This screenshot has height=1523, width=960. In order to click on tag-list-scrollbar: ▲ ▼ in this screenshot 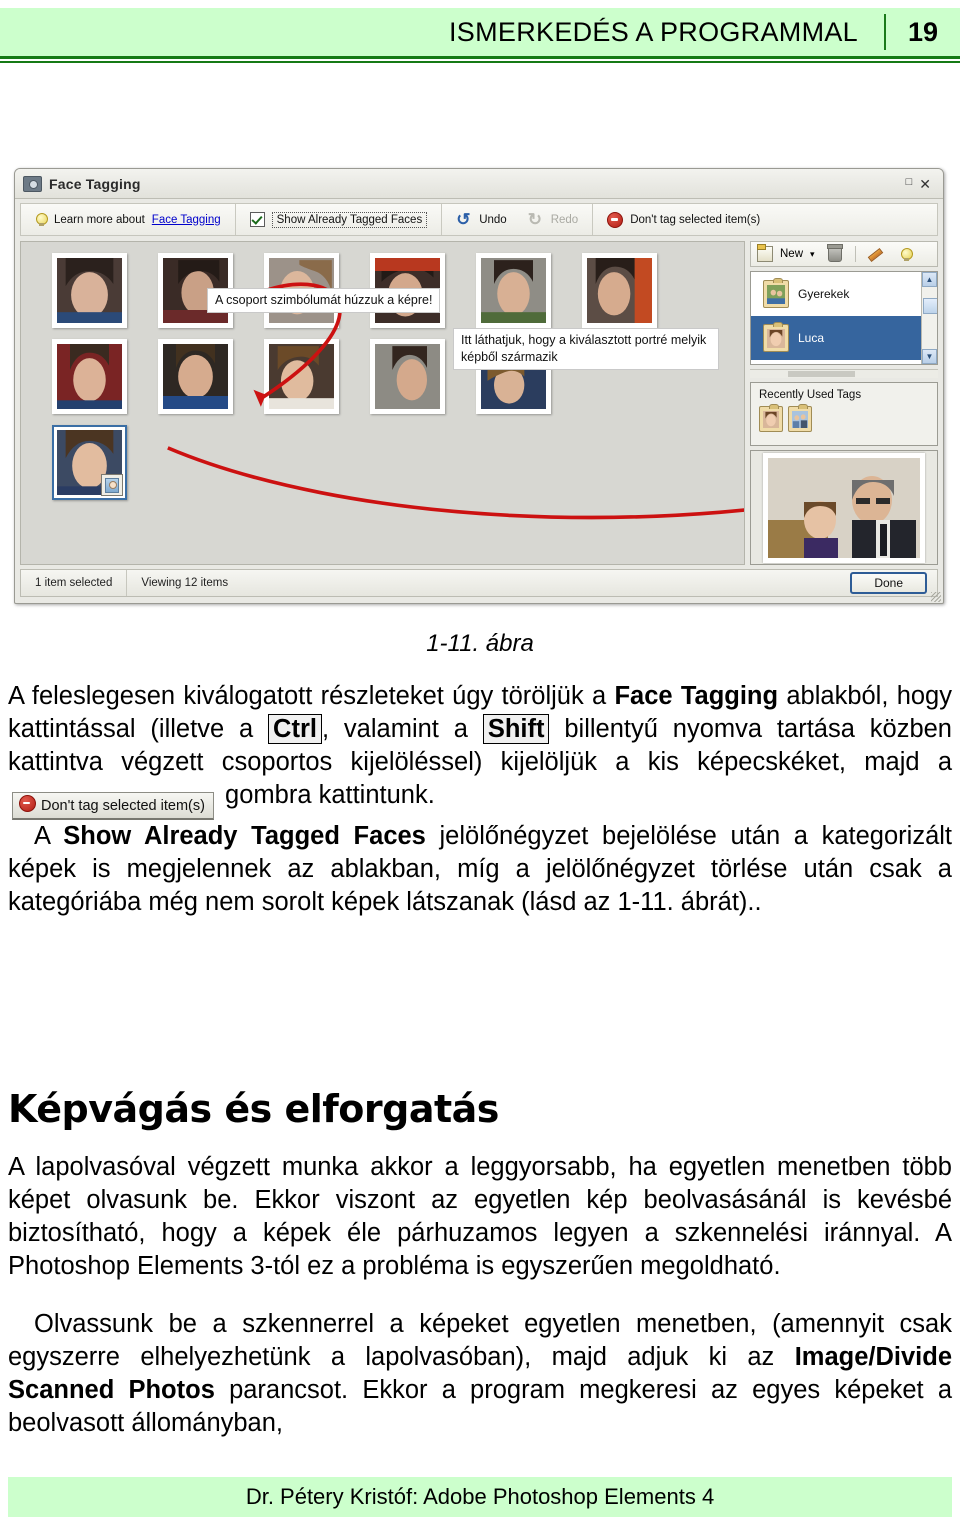, I will do `click(929, 318)`.